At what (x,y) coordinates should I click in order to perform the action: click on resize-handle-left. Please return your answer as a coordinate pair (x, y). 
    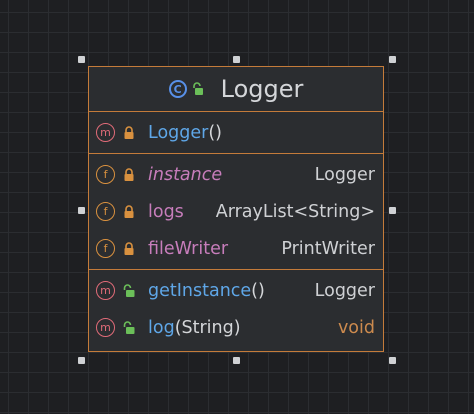
    Looking at the image, I should click on (81, 210).